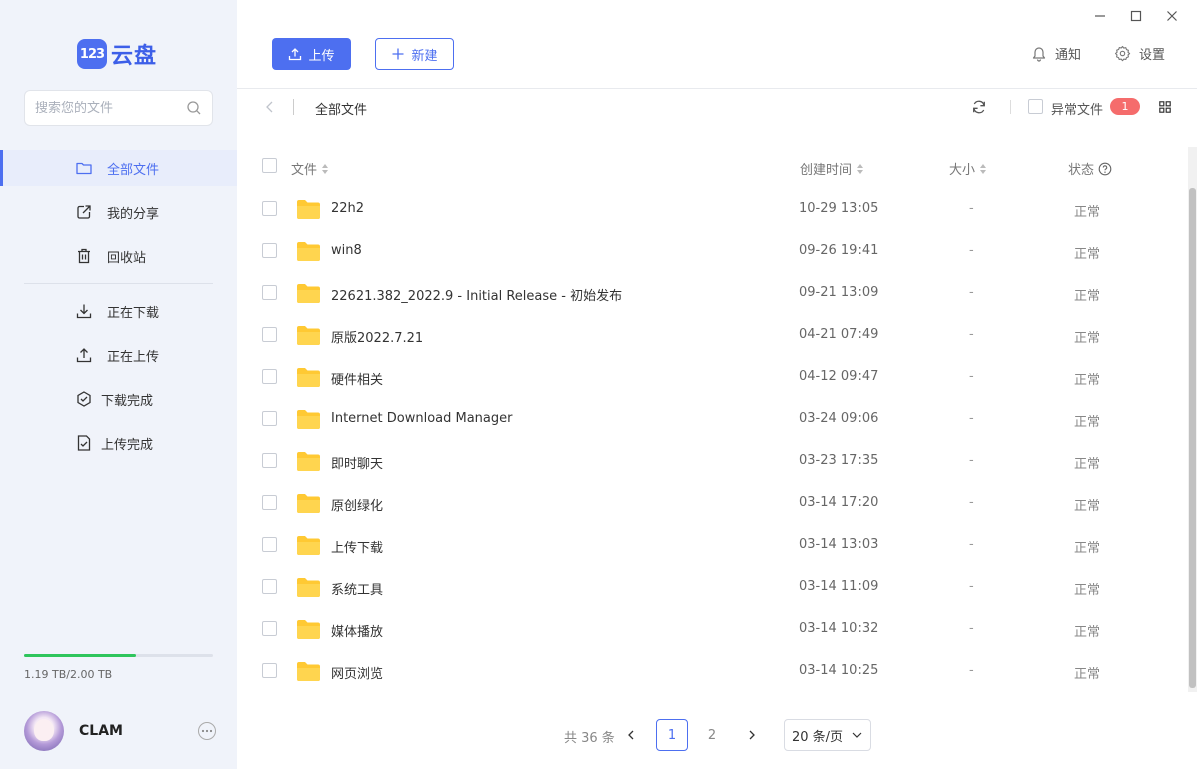 The width and height of the screenshot is (1197, 769). What do you see at coordinates (310, 168) in the screenshot?
I see `header-name: 文件` at bounding box center [310, 168].